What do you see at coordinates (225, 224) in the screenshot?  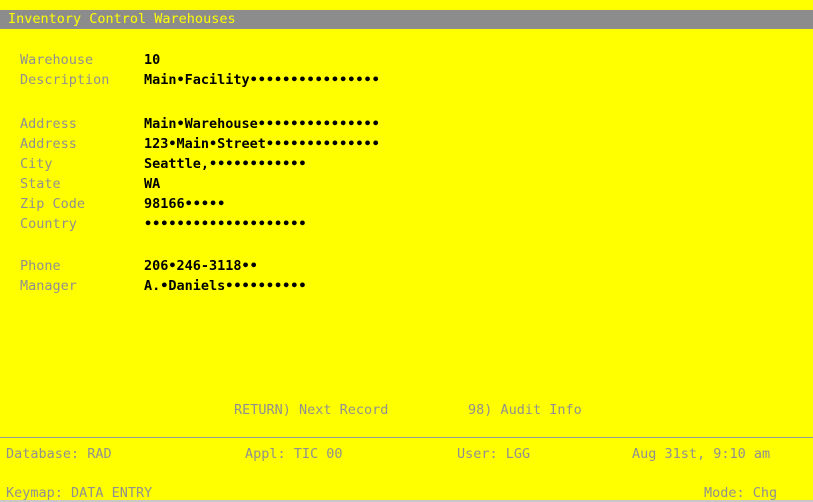 I see `country-input: ••••••••••••••••••••` at bounding box center [225, 224].